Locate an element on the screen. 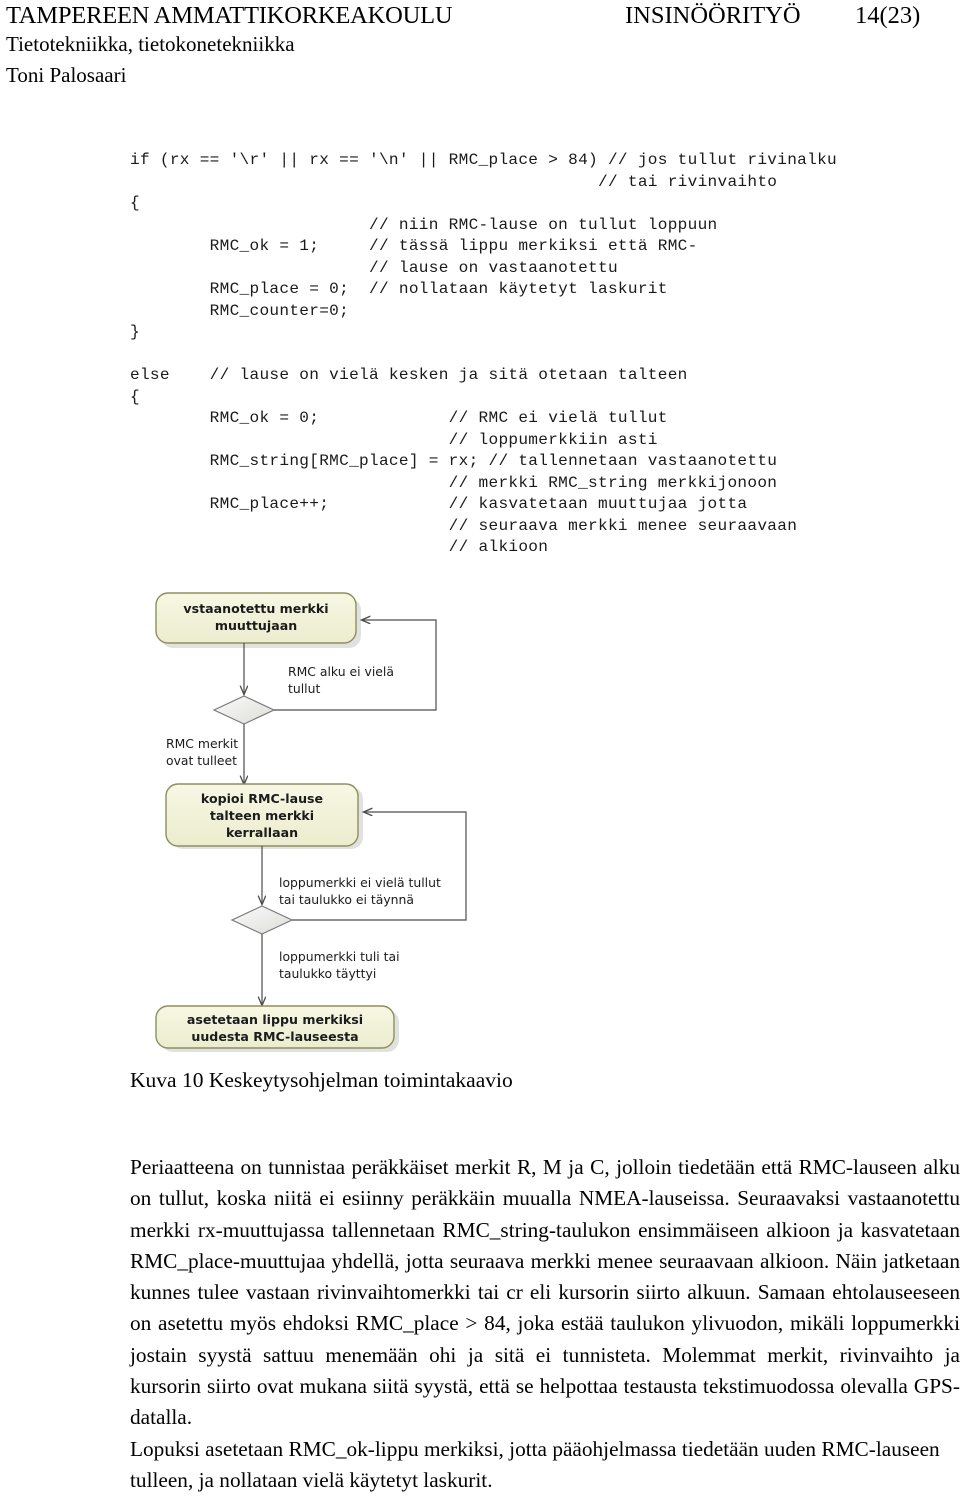  node-3-line-2: uudesta RMC-lauseesta is located at coordinates (274, 1036).